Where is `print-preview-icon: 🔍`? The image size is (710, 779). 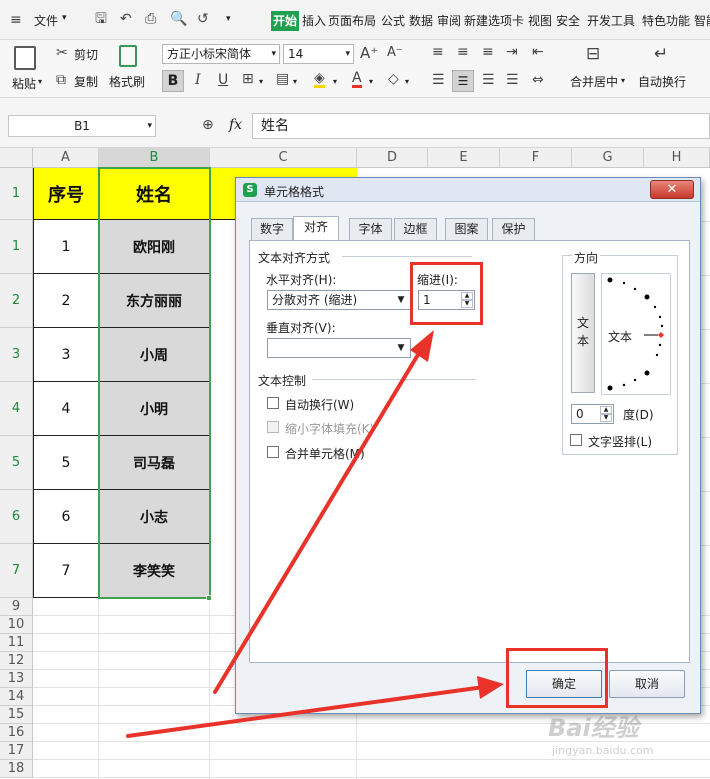
print-preview-icon: 🔍 is located at coordinates (178, 19).